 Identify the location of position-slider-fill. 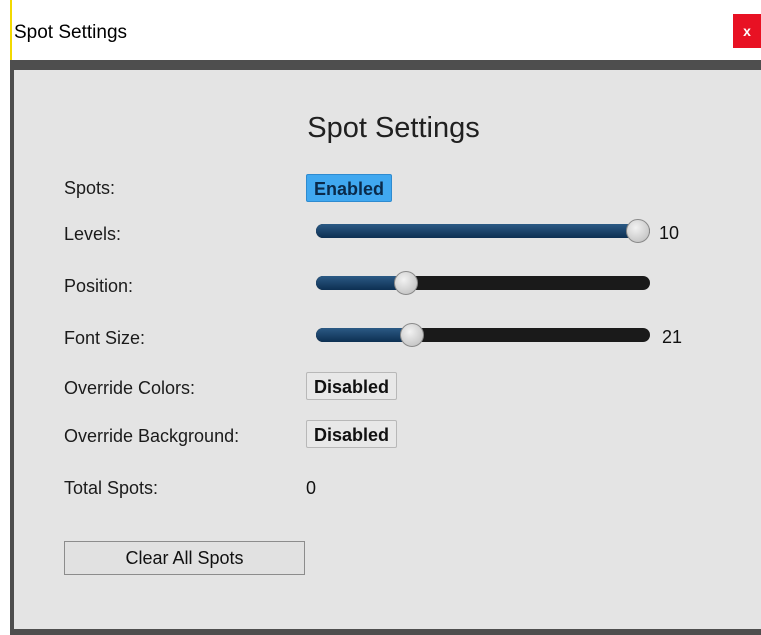
(361, 283).